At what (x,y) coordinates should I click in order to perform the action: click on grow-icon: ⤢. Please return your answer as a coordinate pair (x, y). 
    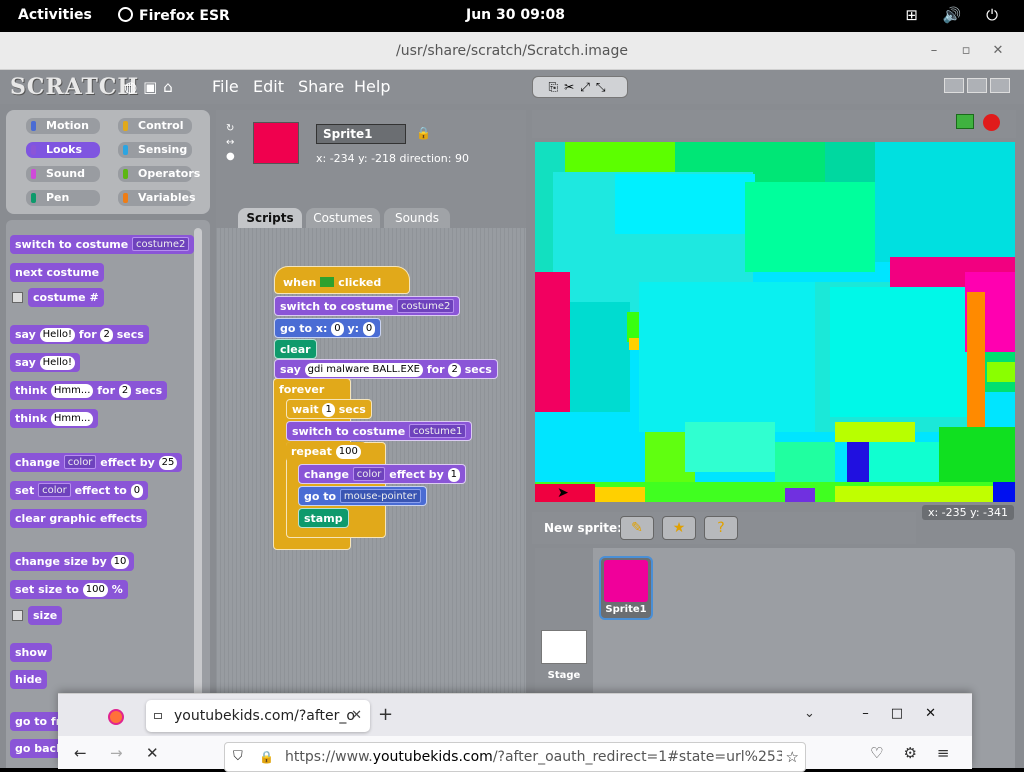
    Looking at the image, I should click on (588, 87).